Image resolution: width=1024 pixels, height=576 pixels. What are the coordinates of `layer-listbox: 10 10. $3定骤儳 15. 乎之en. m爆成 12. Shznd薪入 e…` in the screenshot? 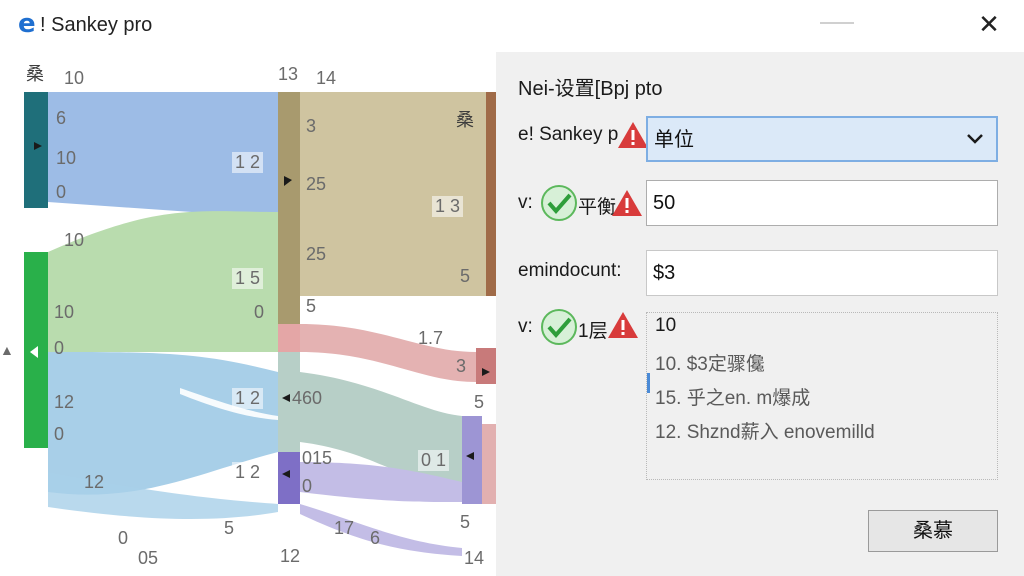 It's located at (822, 396).